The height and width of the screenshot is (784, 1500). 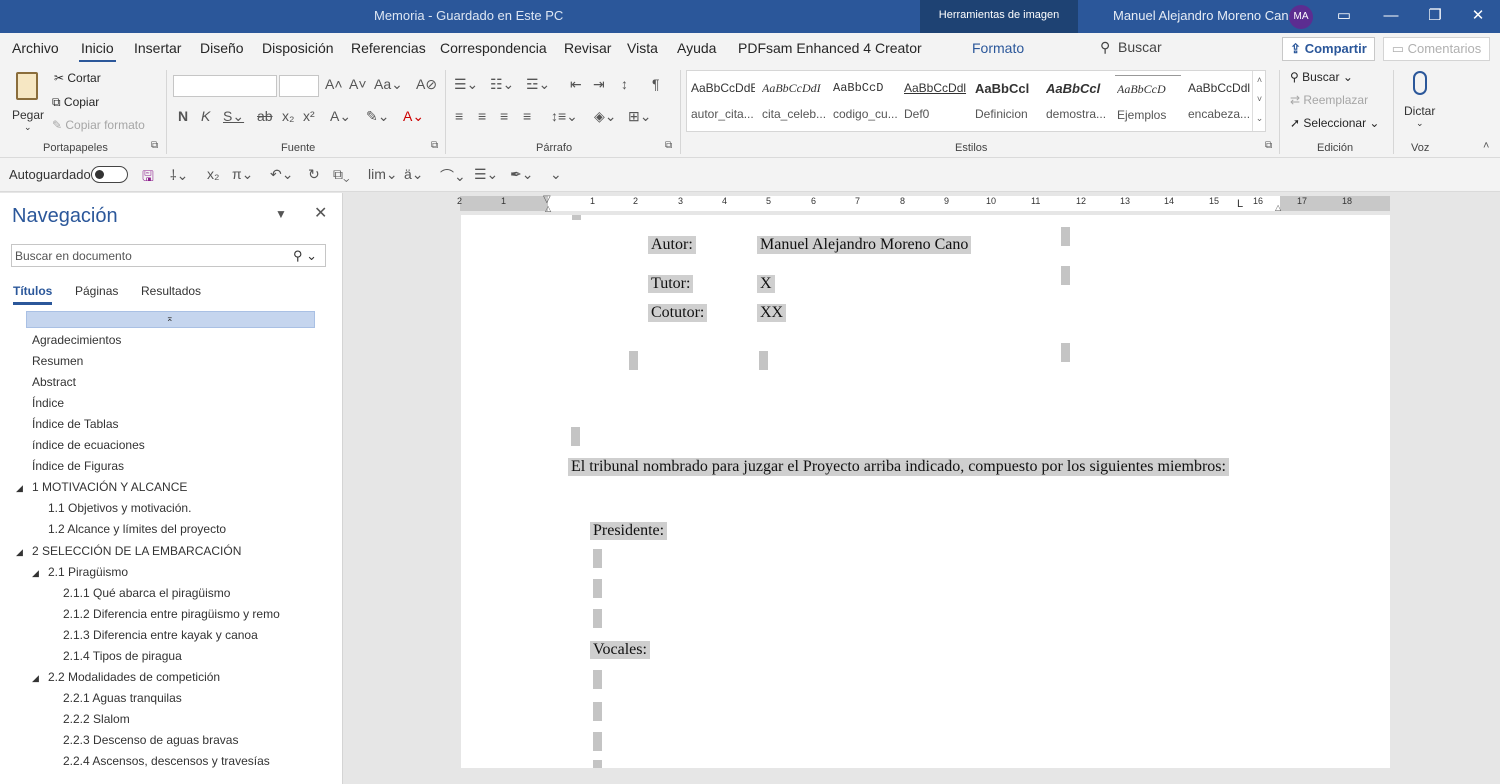 I want to click on accent-icon: ä⌄, so click(x=414, y=174).